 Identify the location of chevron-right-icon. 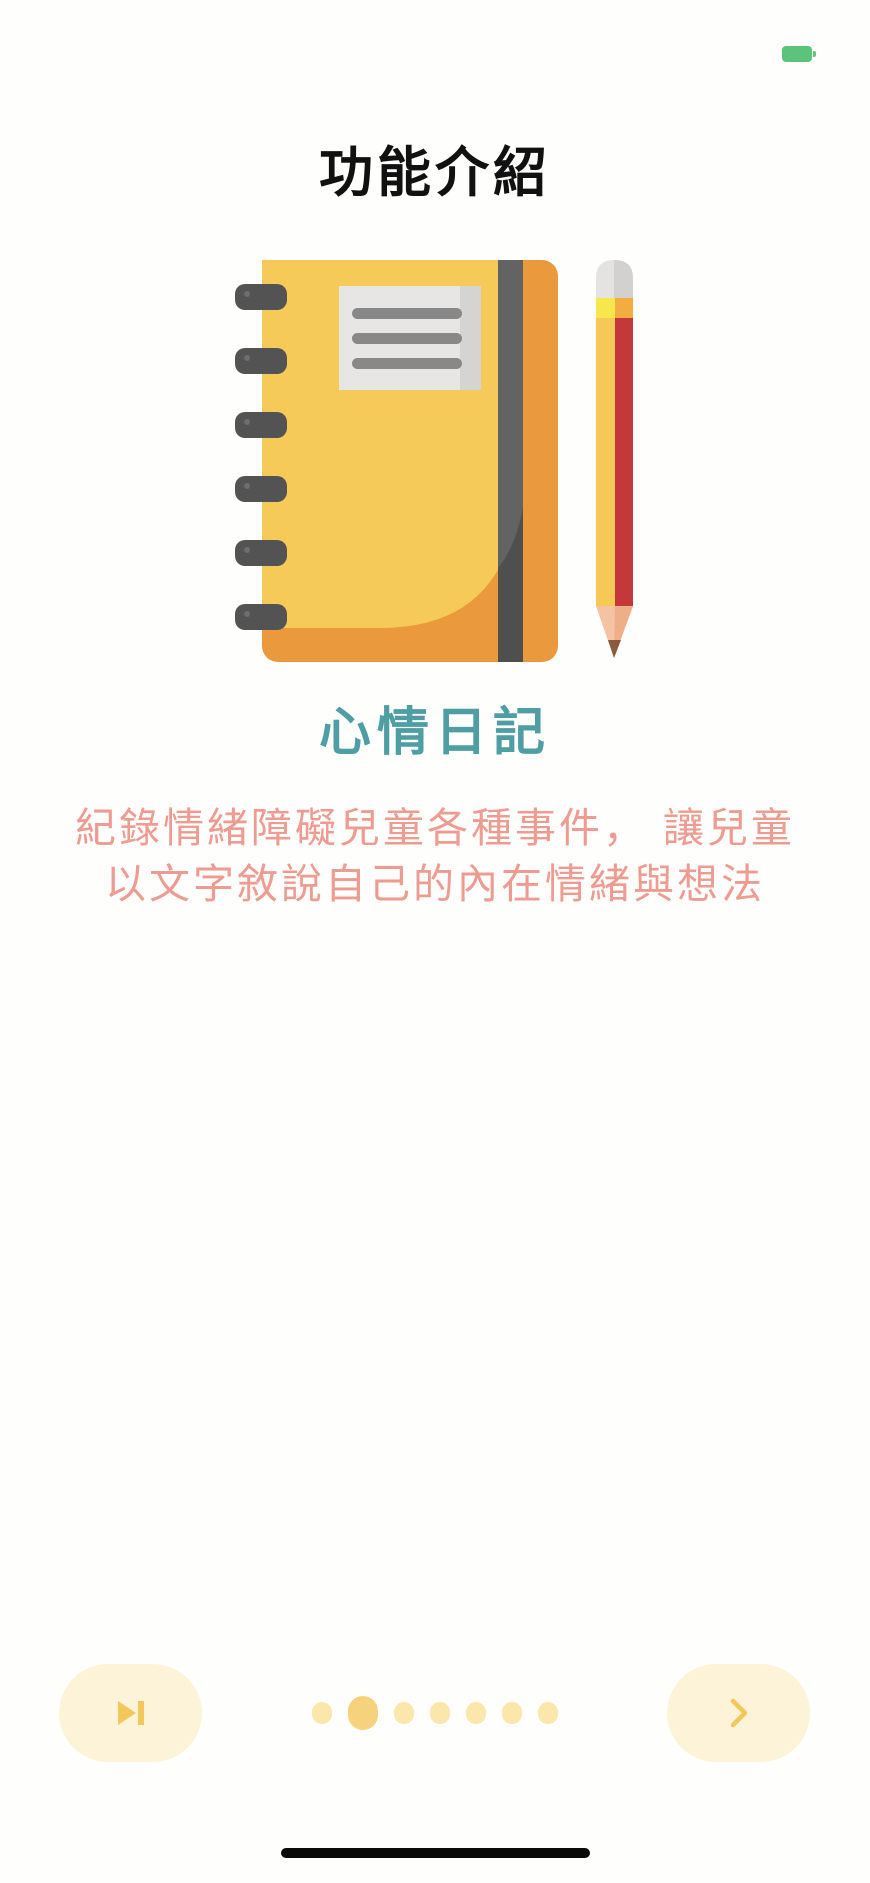
(738, 1713).